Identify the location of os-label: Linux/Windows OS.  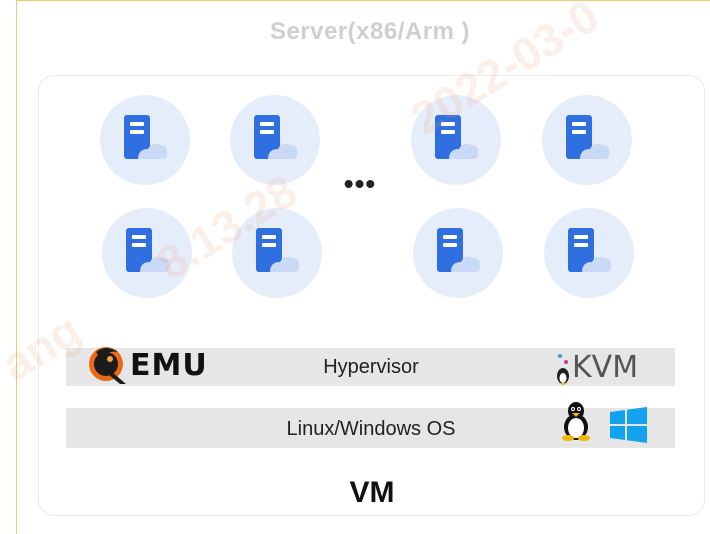
(371, 429).